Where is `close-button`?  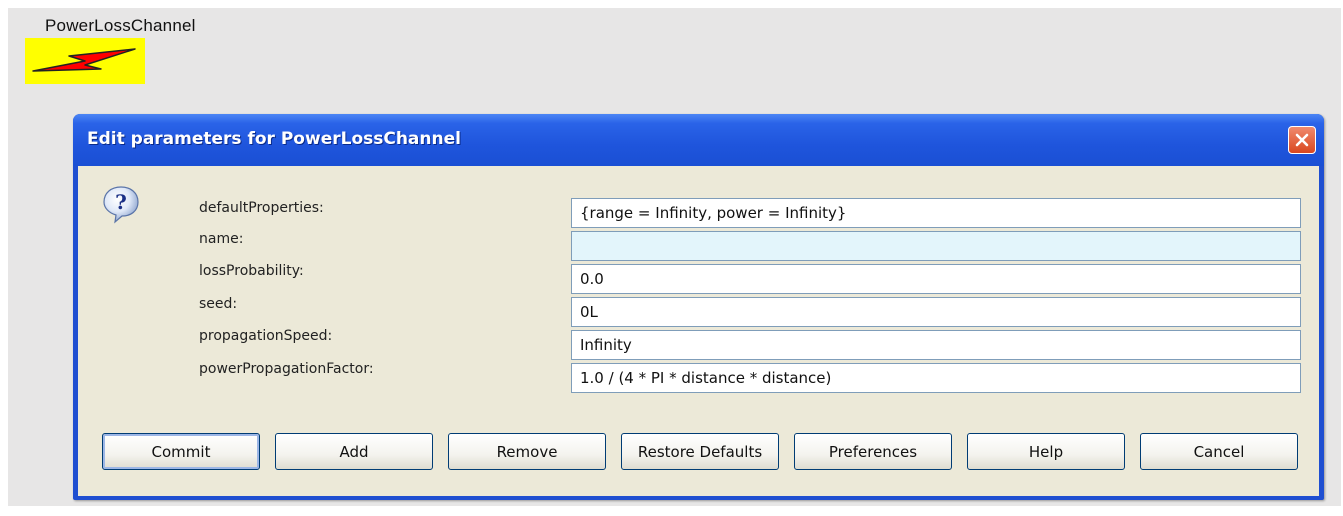 close-button is located at coordinates (1302, 140).